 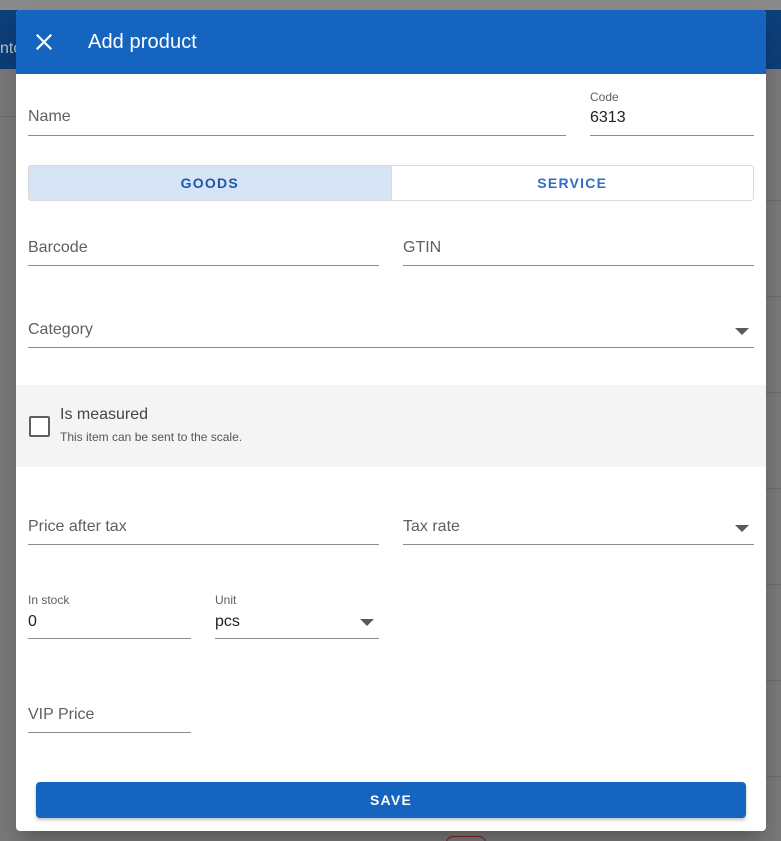 What do you see at coordinates (210, 183) in the screenshot?
I see `goods-toggle-button: GOODS` at bounding box center [210, 183].